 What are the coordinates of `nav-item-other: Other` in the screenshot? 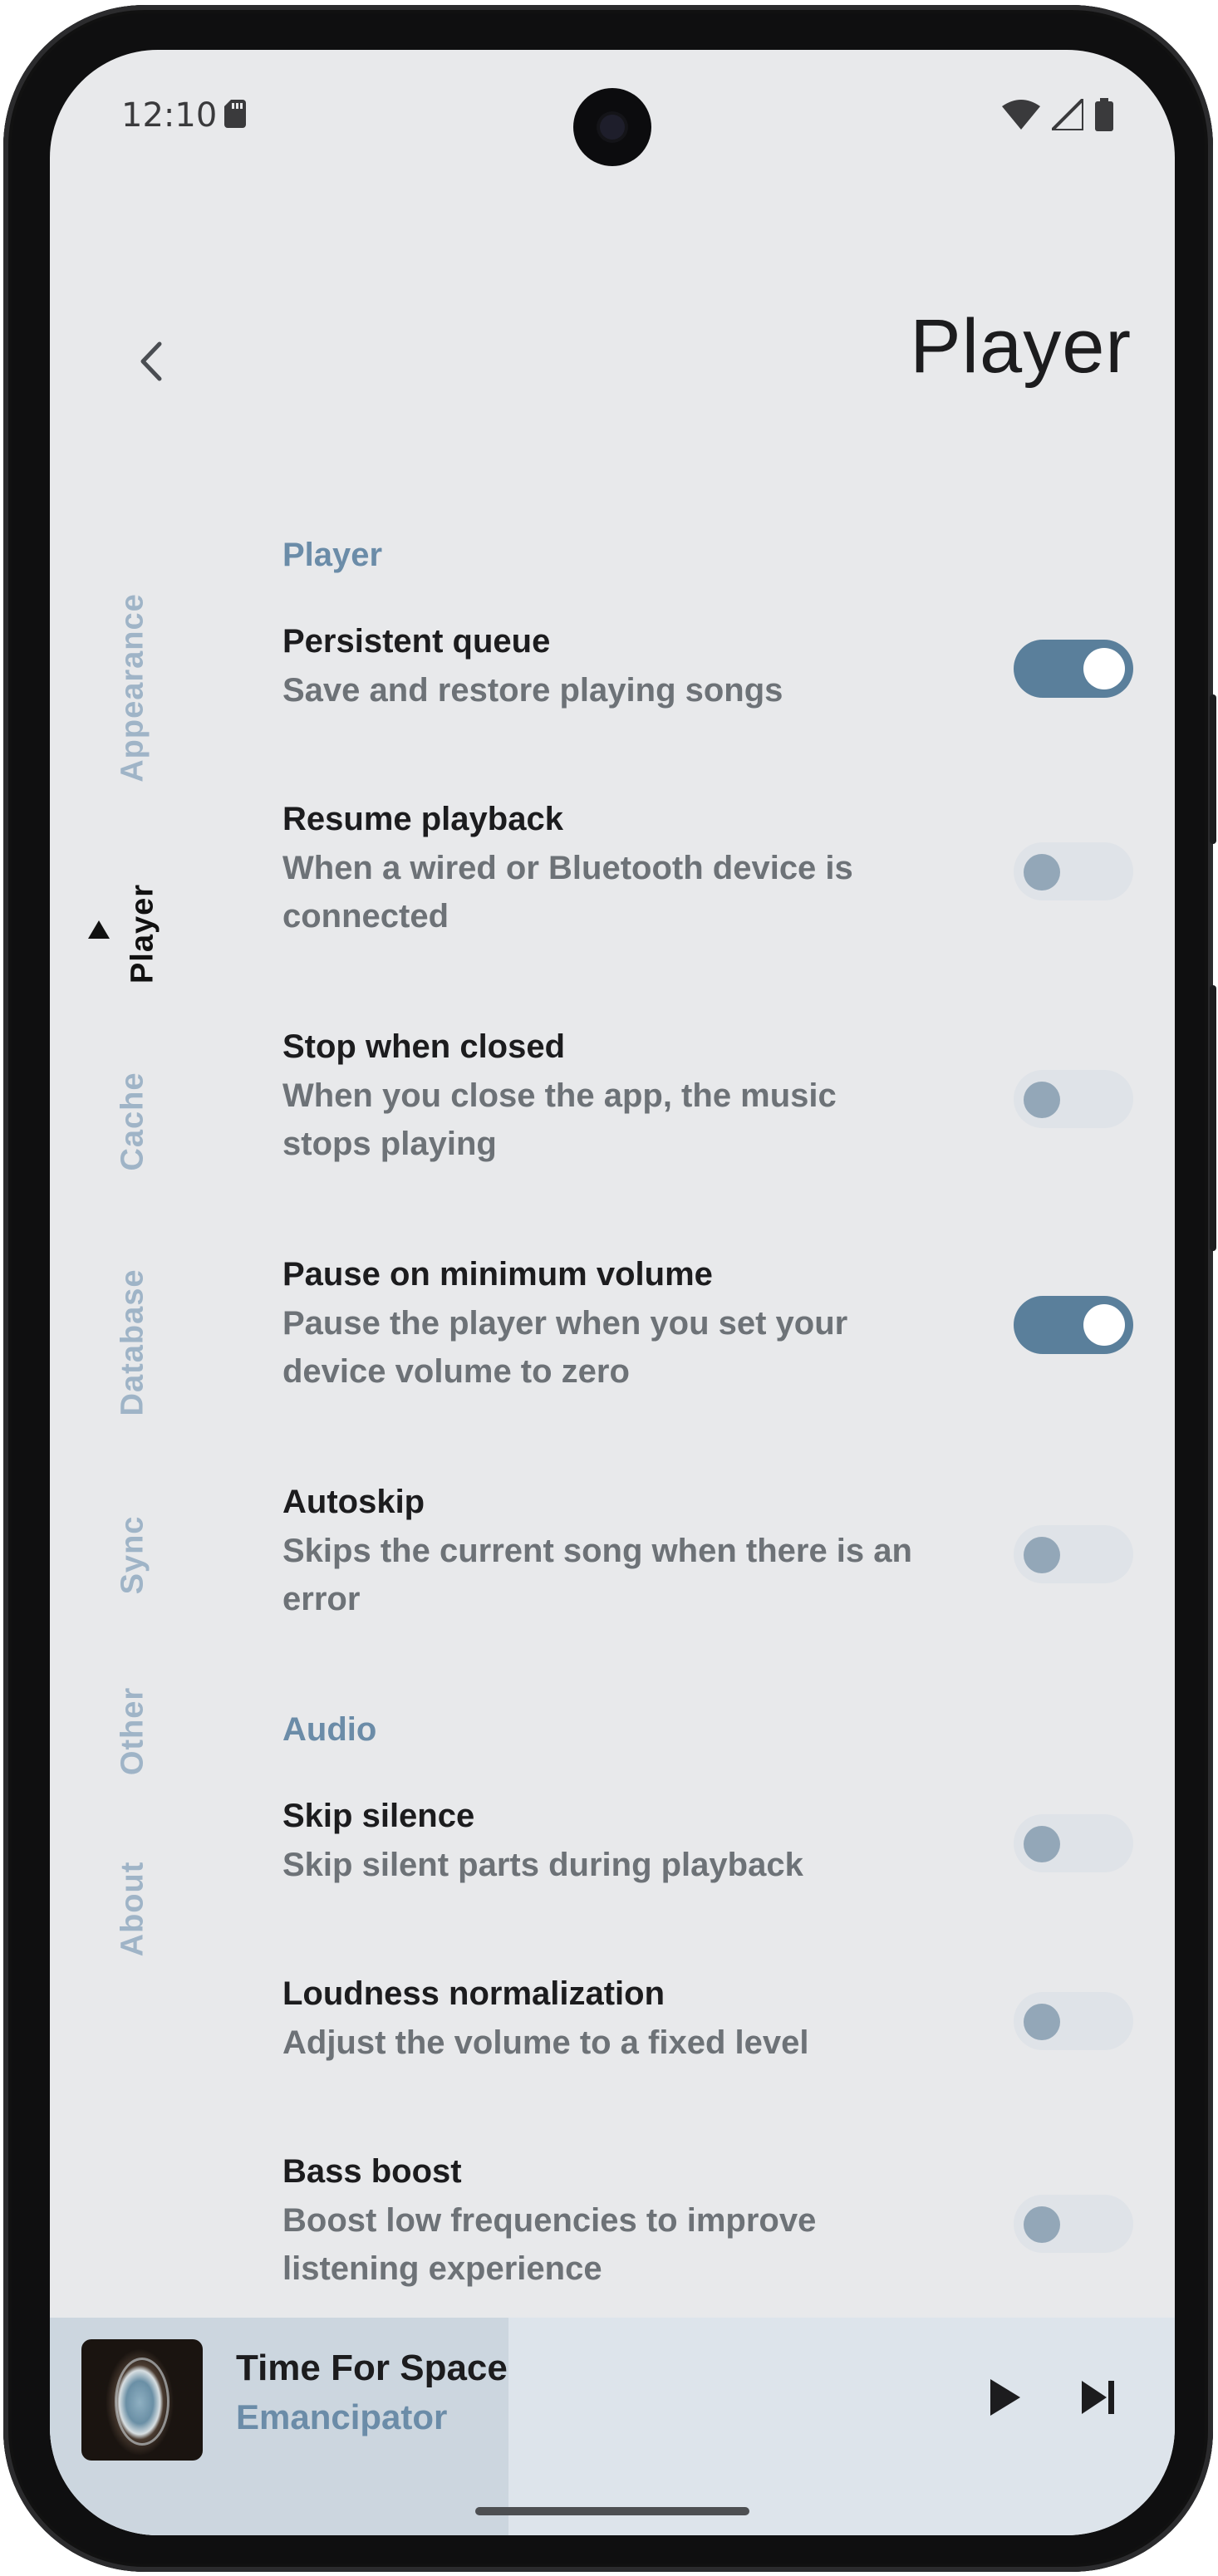 It's located at (133, 1731).